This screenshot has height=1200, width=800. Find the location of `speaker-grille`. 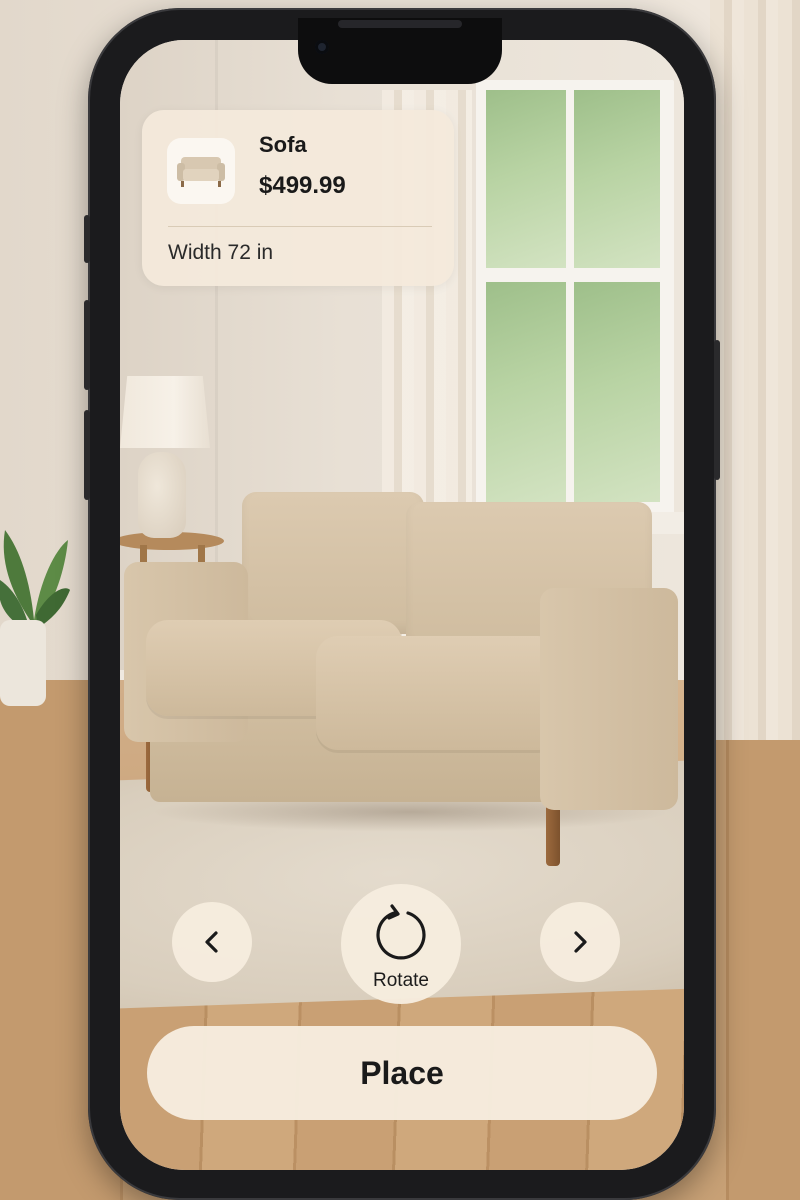

speaker-grille is located at coordinates (400, 24).